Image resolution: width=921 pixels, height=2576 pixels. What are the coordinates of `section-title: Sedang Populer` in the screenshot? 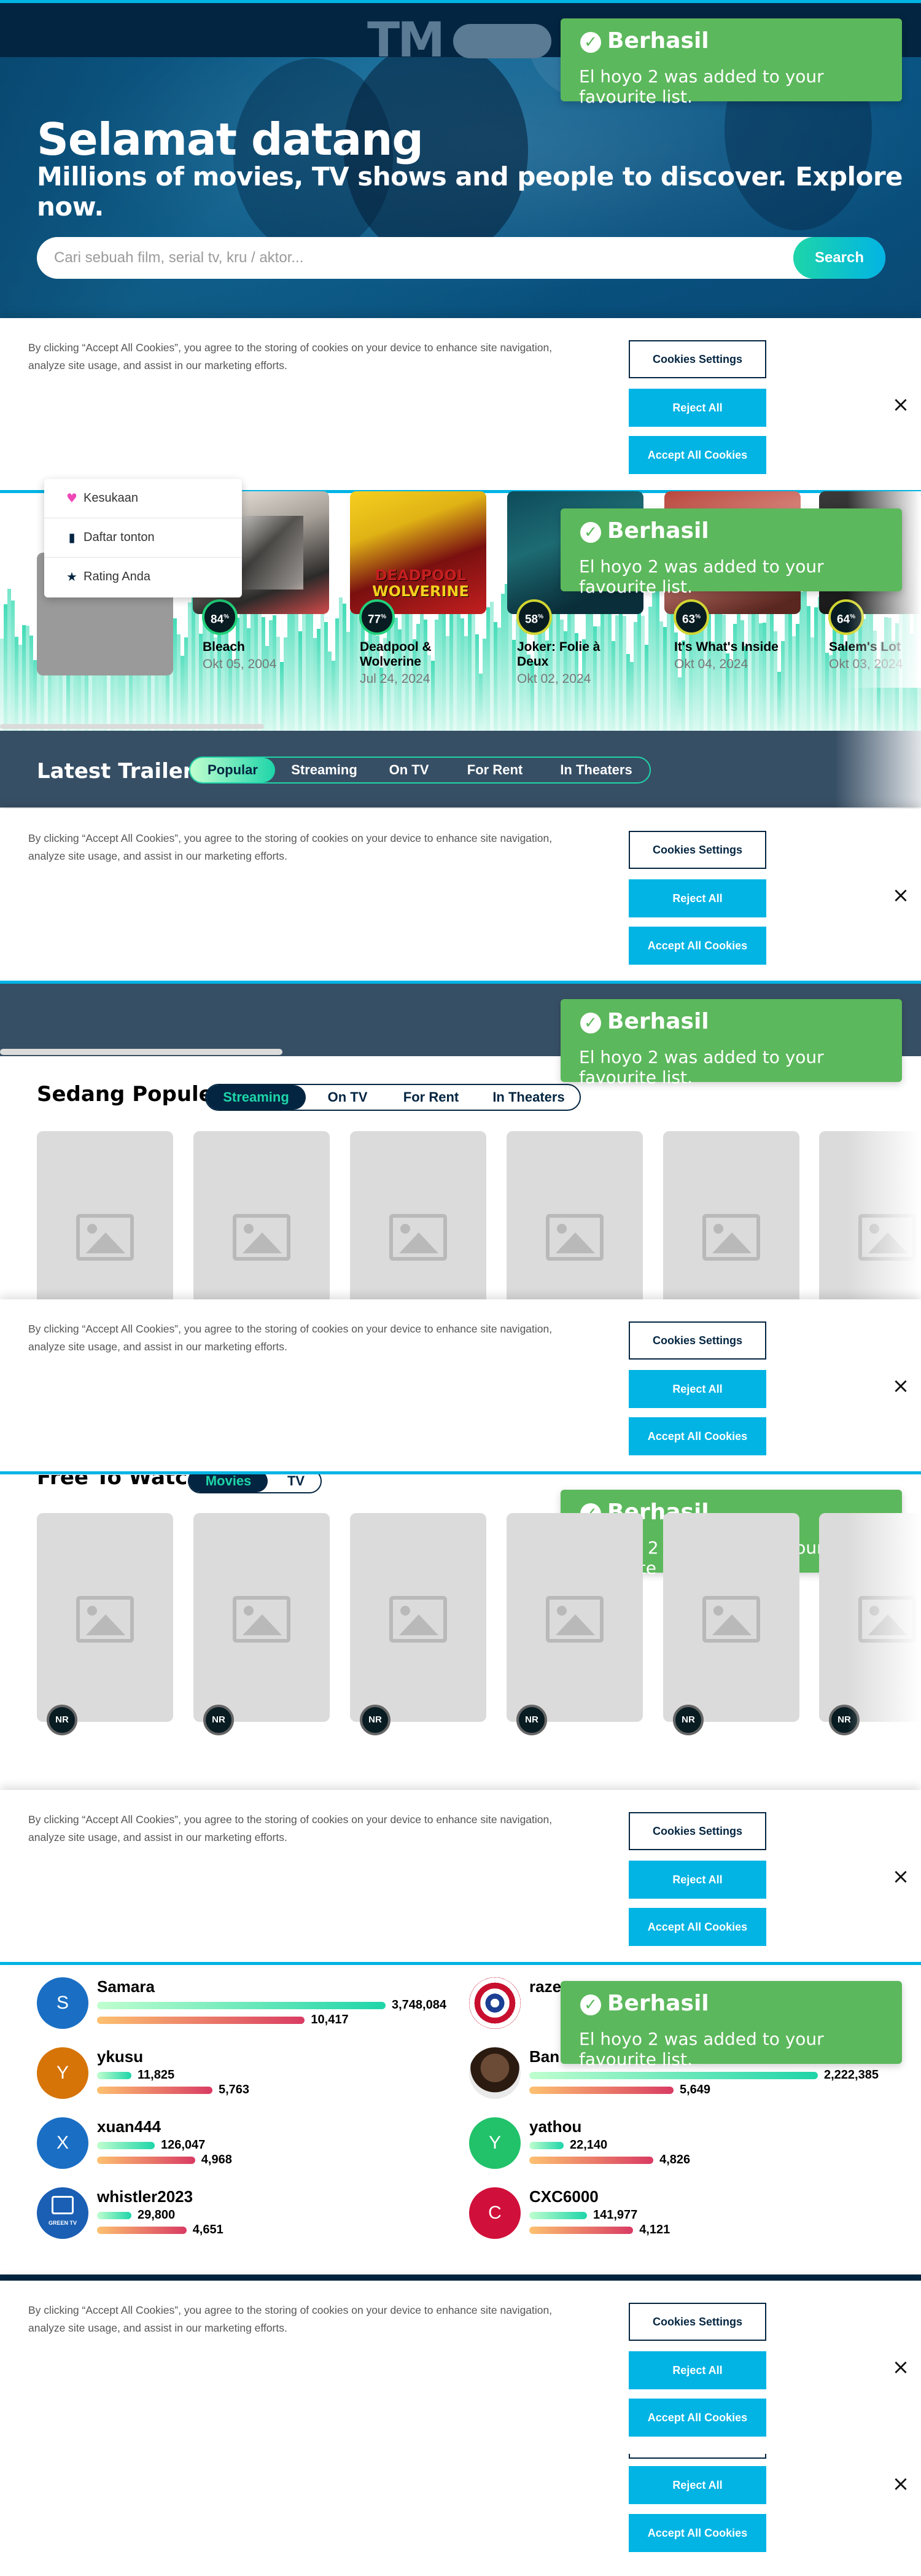 It's located at (130, 1094).